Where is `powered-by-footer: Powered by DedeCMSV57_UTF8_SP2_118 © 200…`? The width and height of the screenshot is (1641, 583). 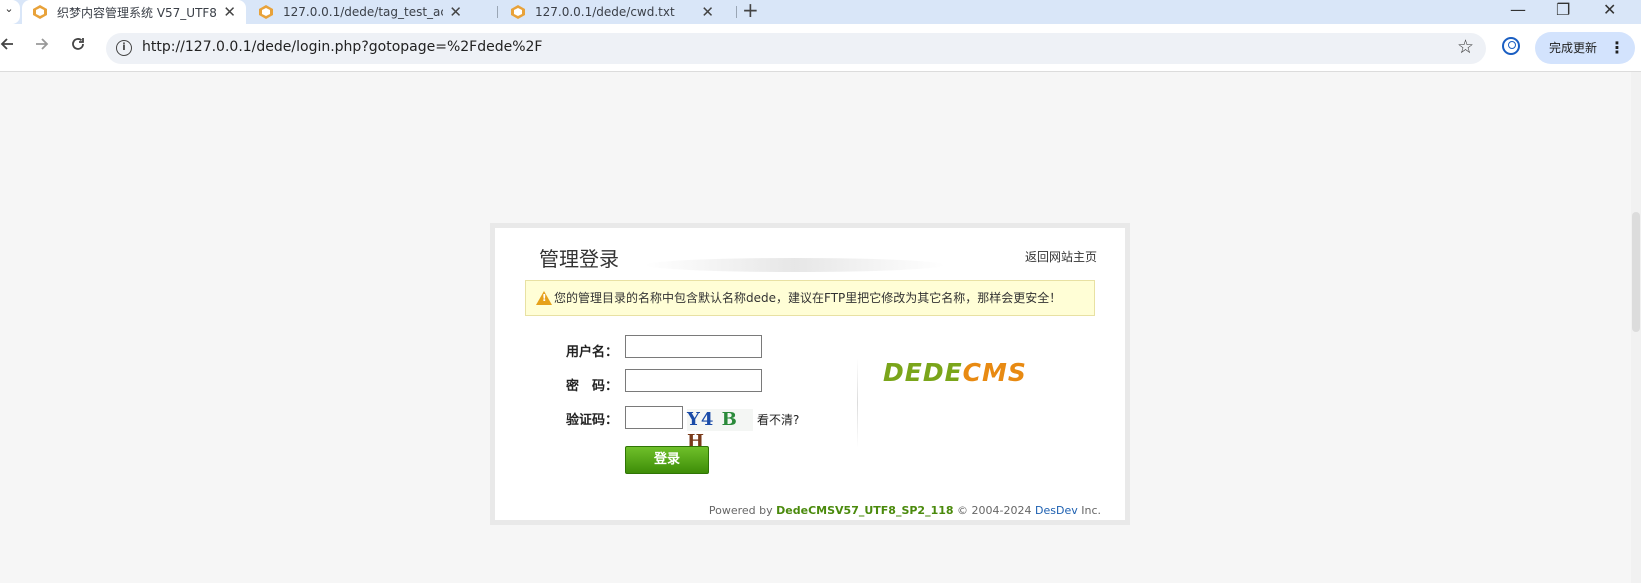
powered-by-footer: Powered by DedeCMSV57_UTF8_SP2_118 © 200… is located at coordinates (905, 510).